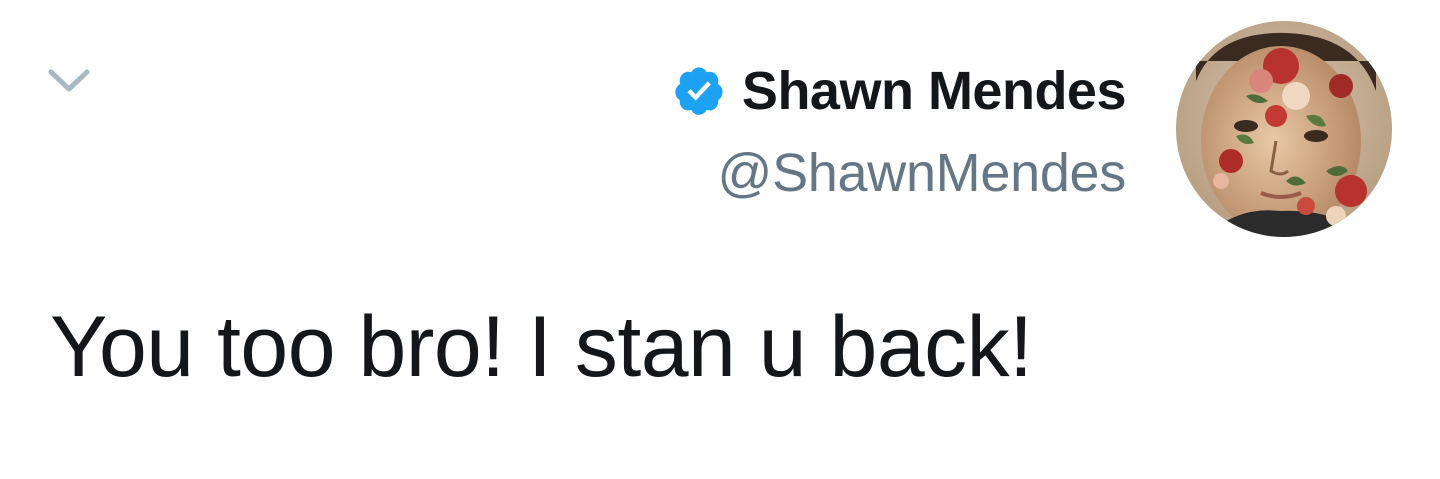  I want to click on author-name-row: Shawn Mendes, so click(899, 91).